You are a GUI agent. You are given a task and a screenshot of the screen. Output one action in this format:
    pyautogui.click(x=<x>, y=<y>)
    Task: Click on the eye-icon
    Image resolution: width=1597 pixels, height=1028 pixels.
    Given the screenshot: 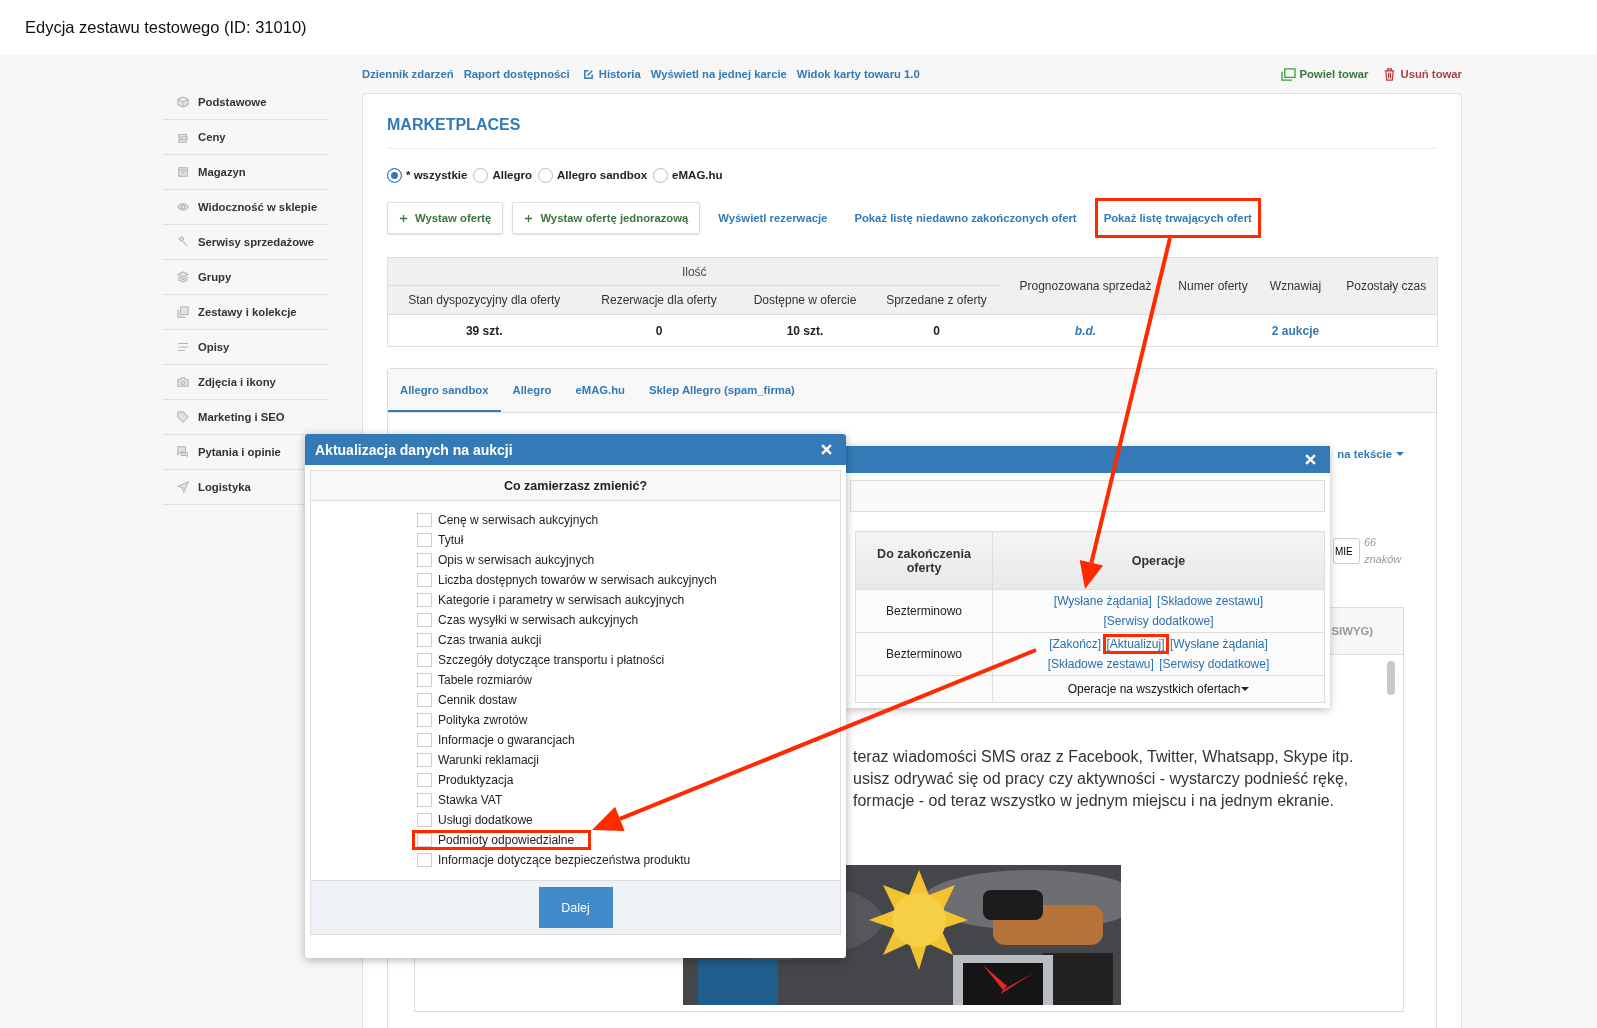 What is the action you would take?
    pyautogui.click(x=183, y=207)
    